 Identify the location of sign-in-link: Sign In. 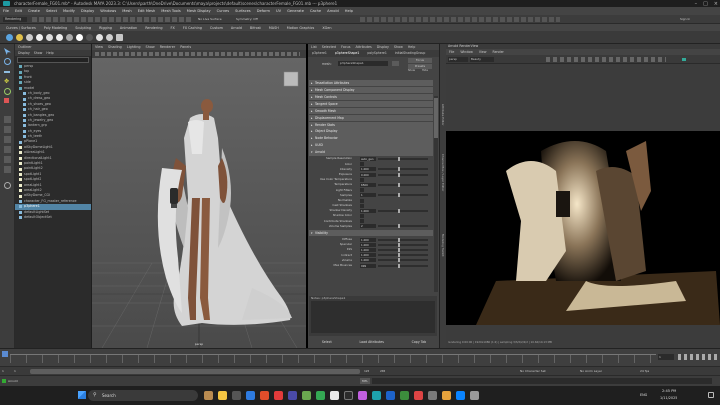
(685, 19).